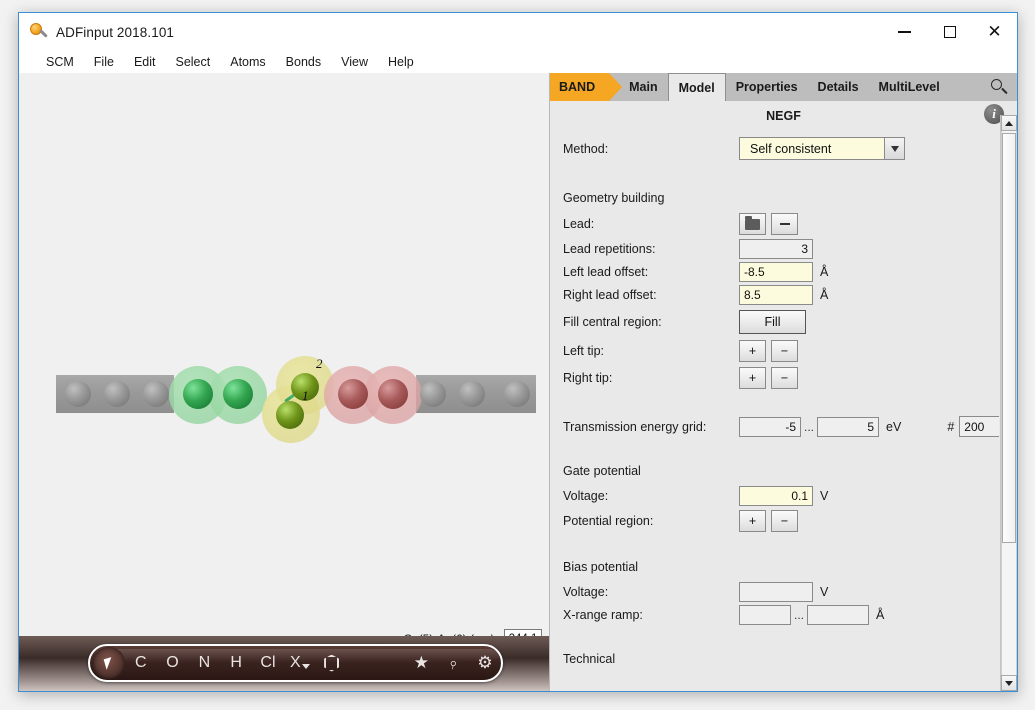  Describe the element at coordinates (109, 663) in the screenshot. I see `select-cursor-icon` at that location.